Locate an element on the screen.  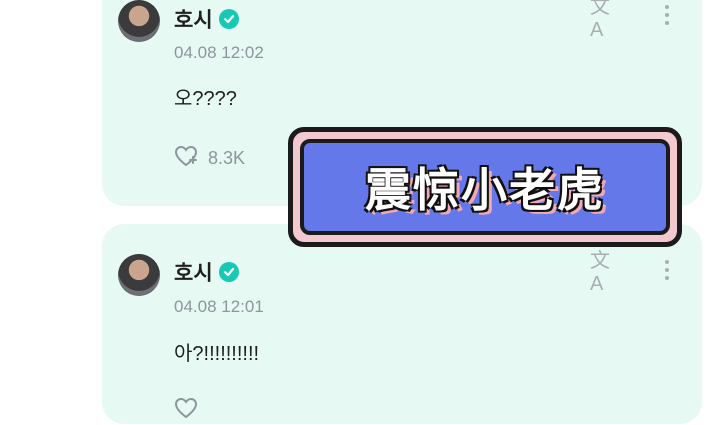
post-timestamp: 04.08 12:01 is located at coordinates (219, 306).